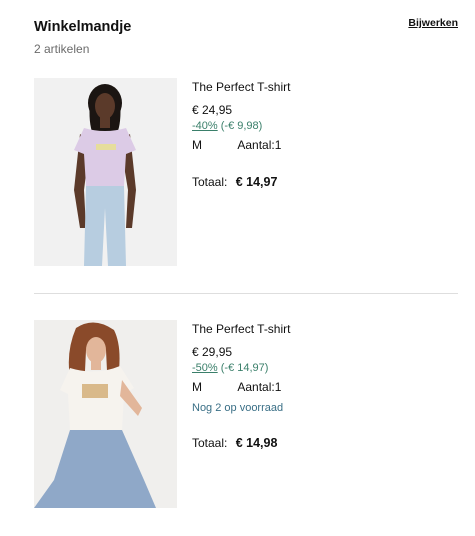 The height and width of the screenshot is (536, 475). I want to click on model-white-tshirt-photo, so click(105, 414).